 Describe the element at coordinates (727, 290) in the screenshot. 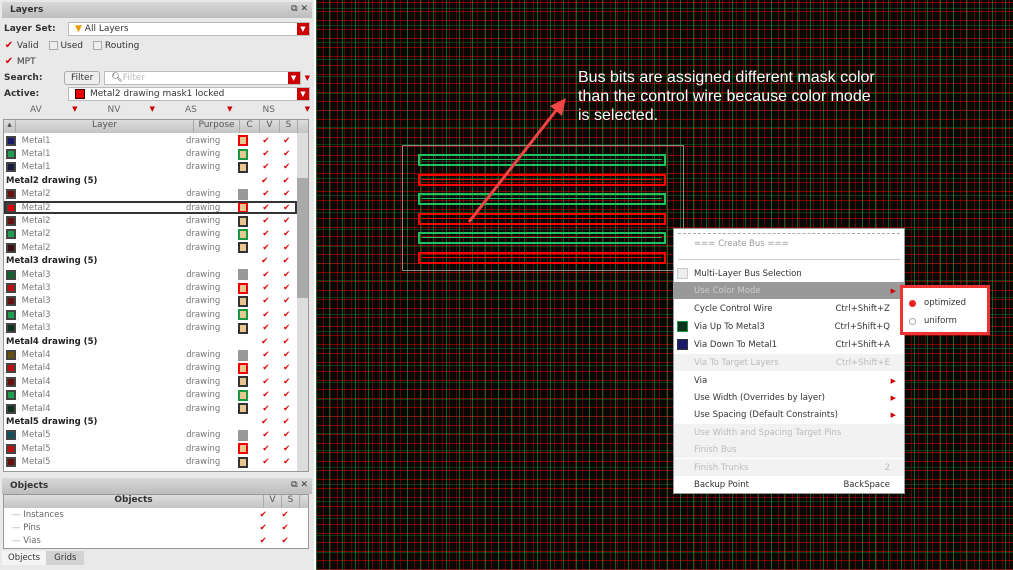

I see `menu-label: Use Color Mode` at that location.